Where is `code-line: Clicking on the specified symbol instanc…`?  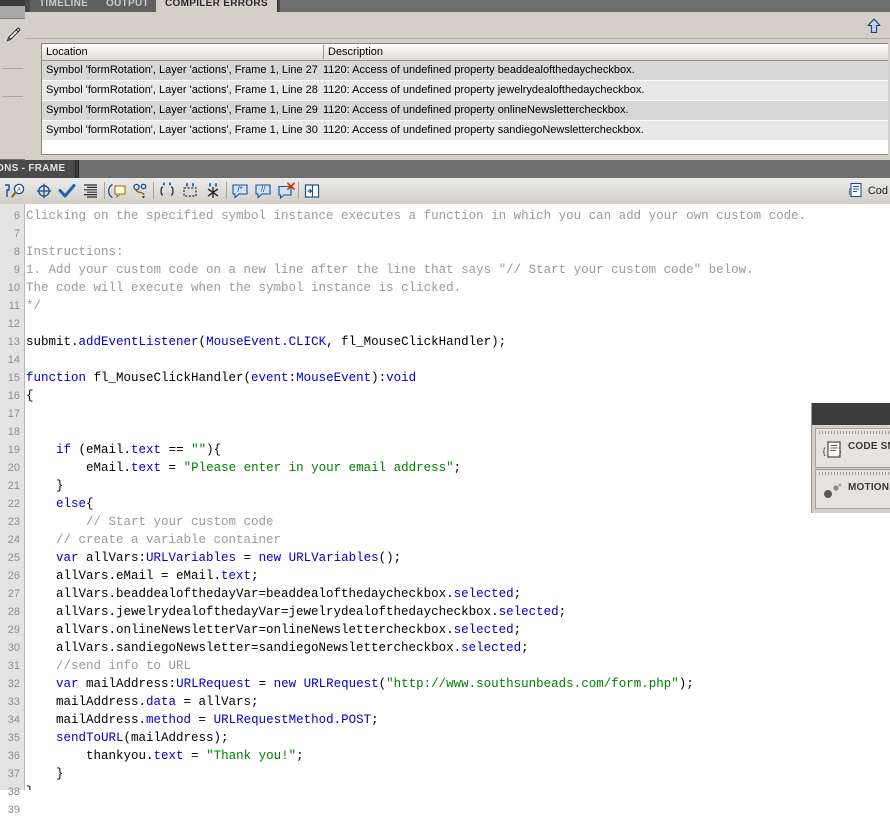
code-line: Clicking on the specified symbol instanc… is located at coordinates (416, 216).